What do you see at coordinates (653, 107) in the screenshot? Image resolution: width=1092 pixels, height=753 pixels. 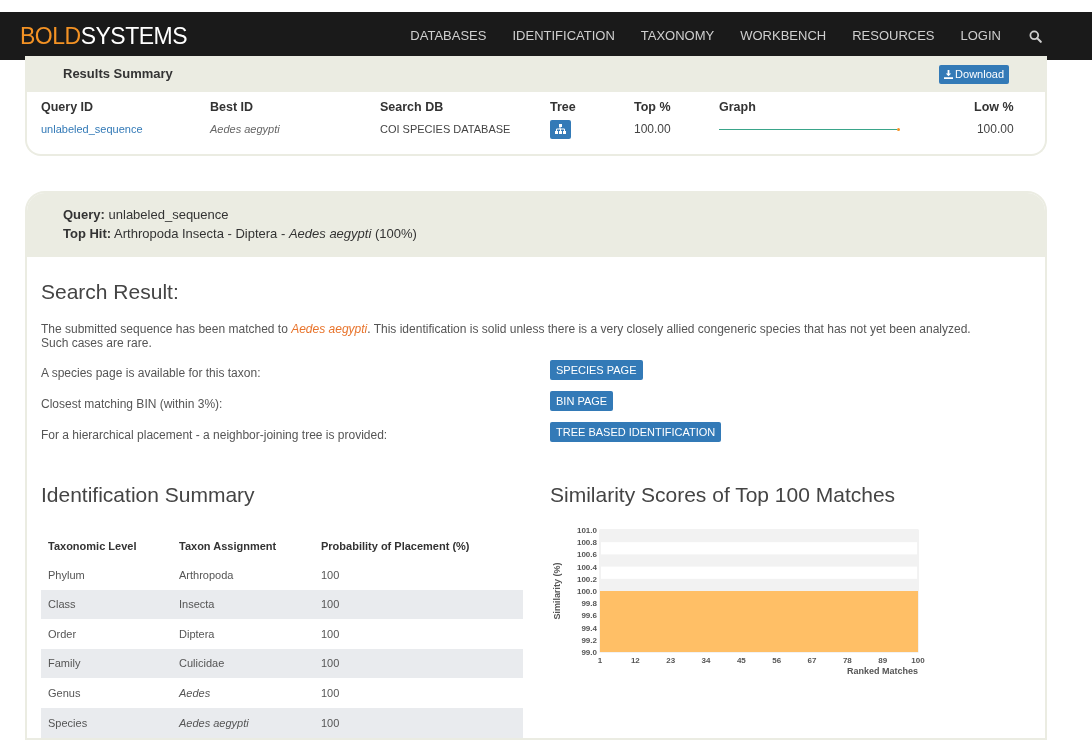 I see `column-header: Top %` at bounding box center [653, 107].